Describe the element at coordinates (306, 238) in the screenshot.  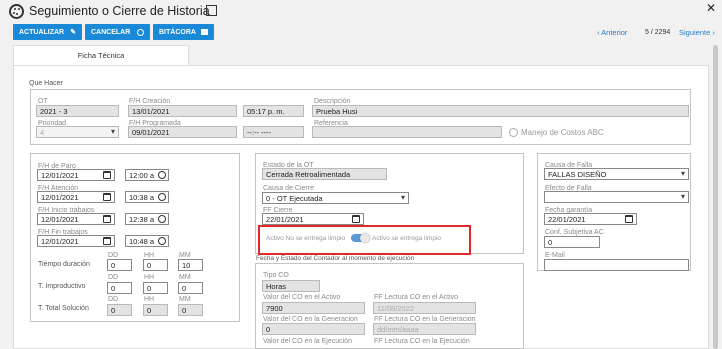
I see `toggle-off-label: Activo No se entrega limpio` at that location.